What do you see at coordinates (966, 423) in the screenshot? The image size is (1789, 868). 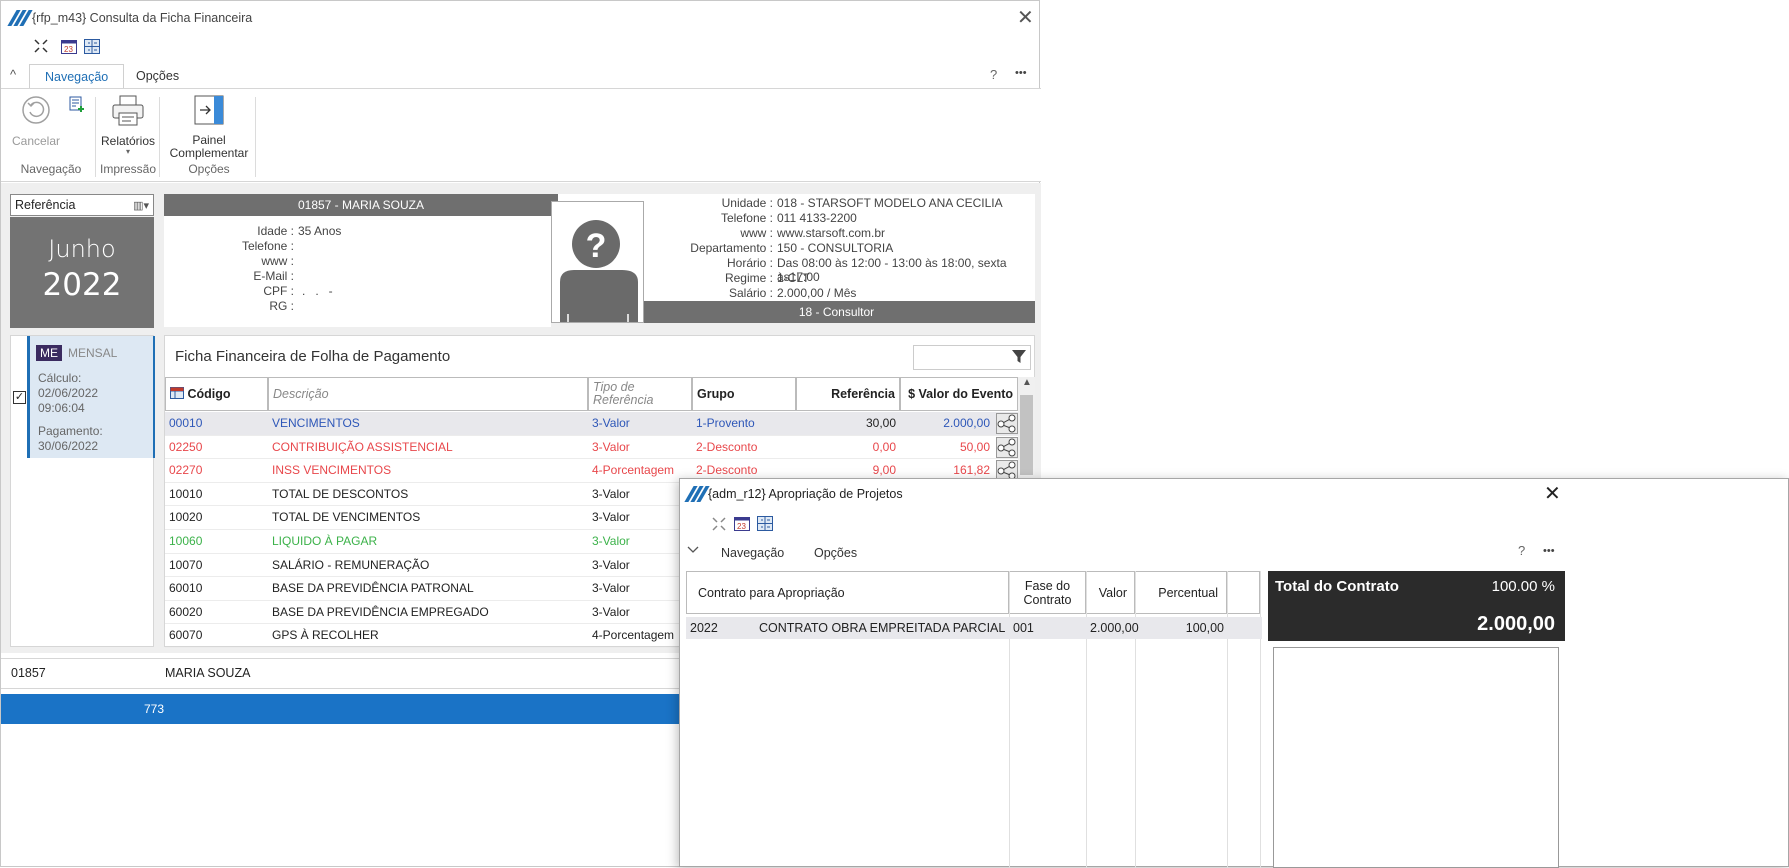 I see `cell-valor: 2.000,00` at bounding box center [966, 423].